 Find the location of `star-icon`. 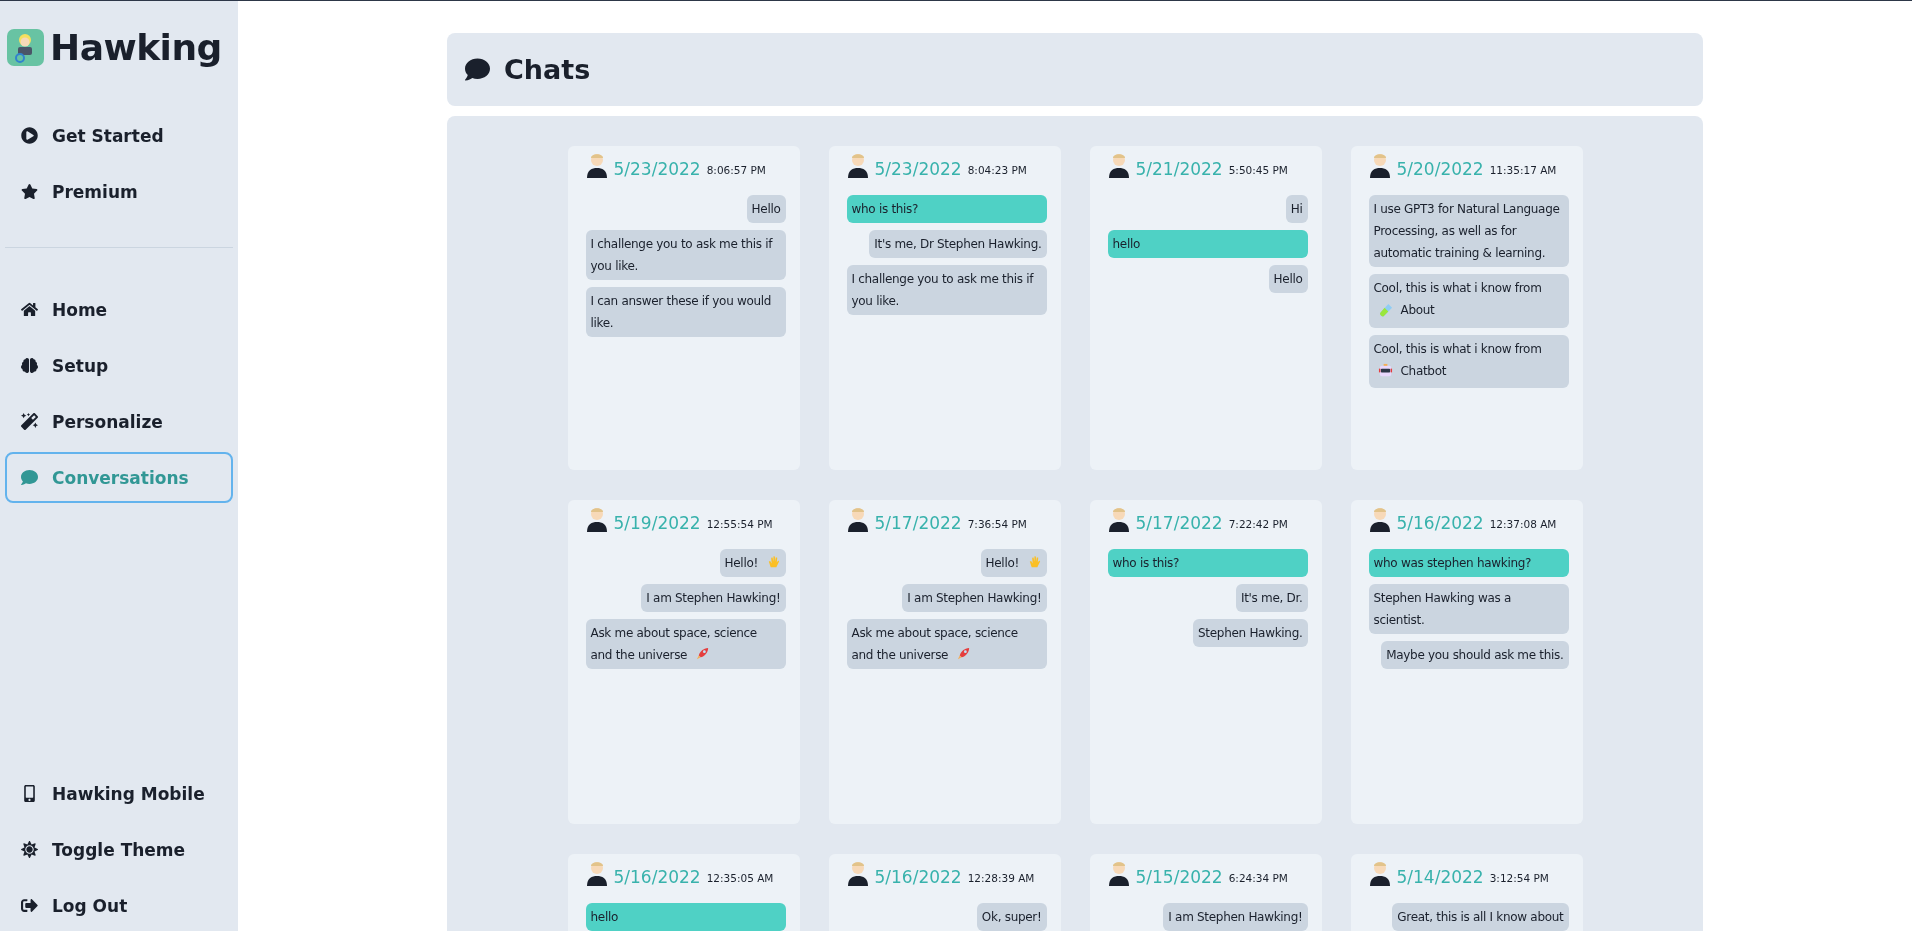

star-icon is located at coordinates (29, 191).